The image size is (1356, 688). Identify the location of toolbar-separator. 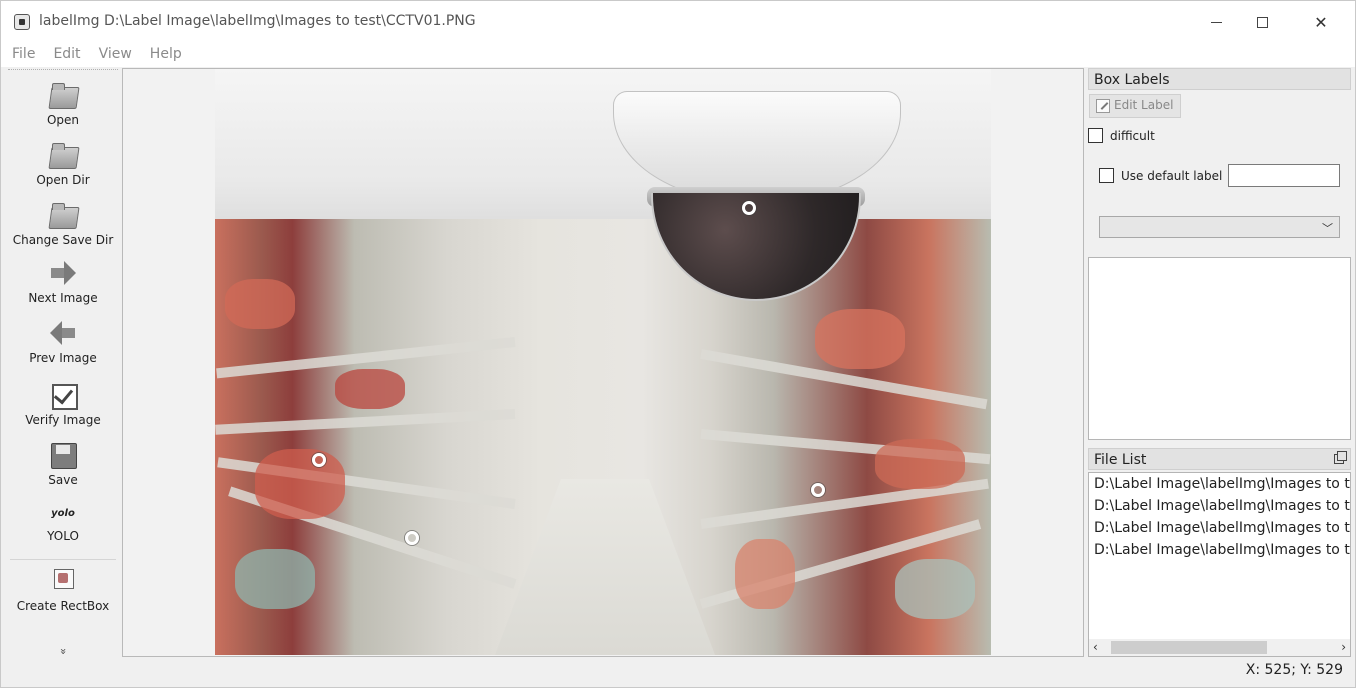
(63, 559).